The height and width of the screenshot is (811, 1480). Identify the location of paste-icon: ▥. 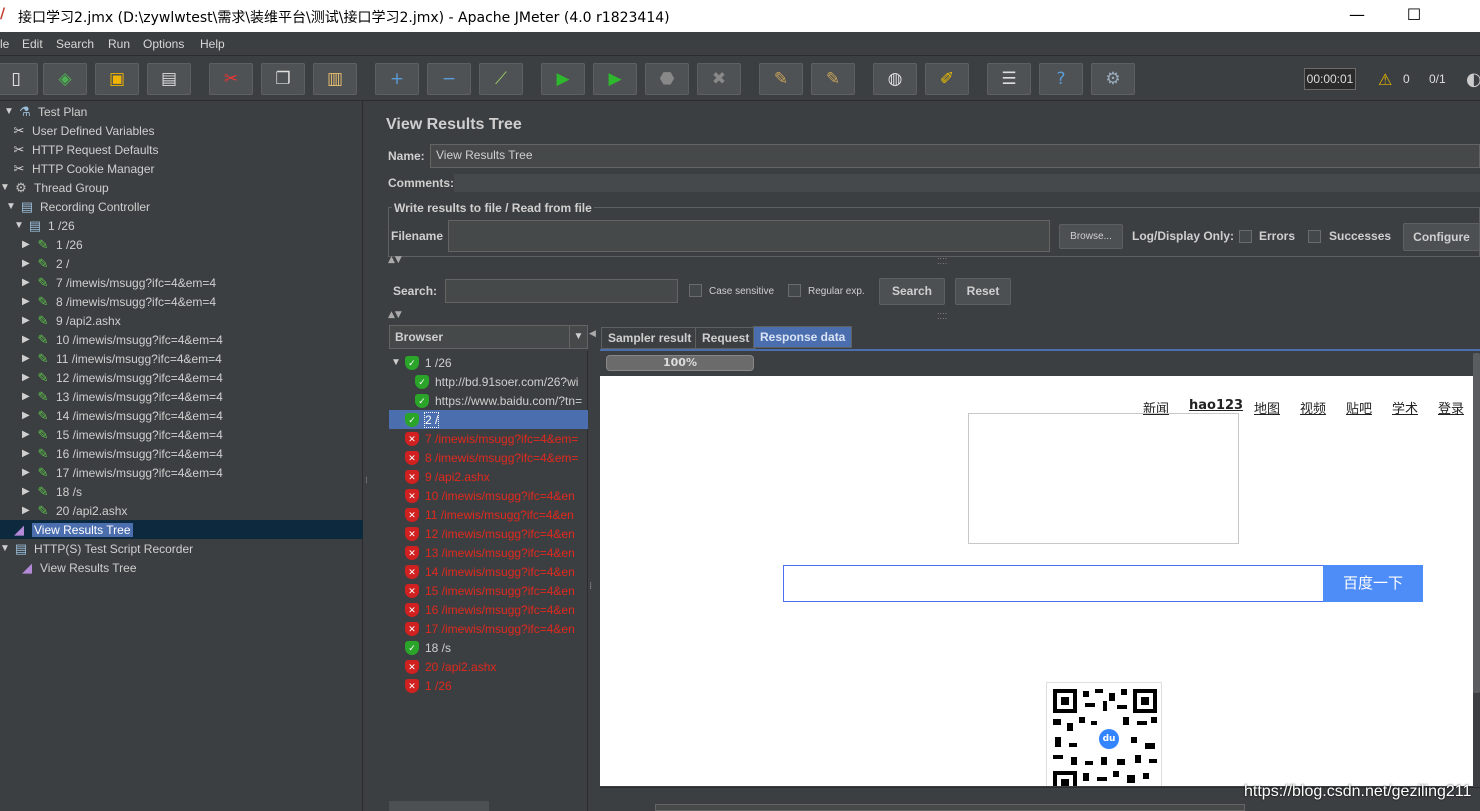
(335, 79).